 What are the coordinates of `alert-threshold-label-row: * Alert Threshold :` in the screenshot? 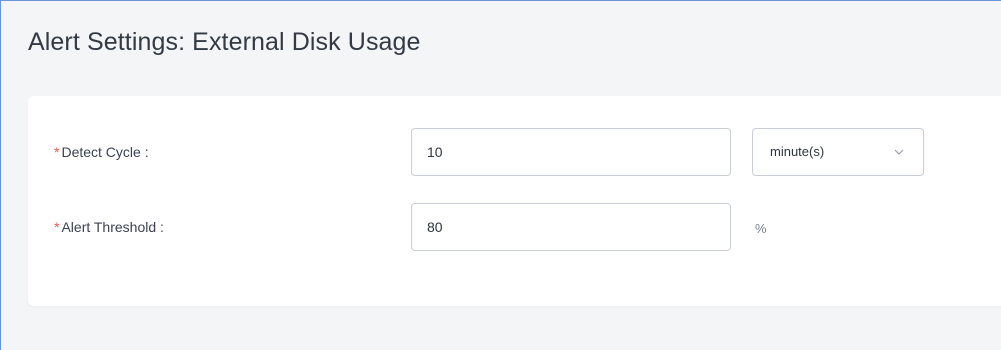 It's located at (109, 227).